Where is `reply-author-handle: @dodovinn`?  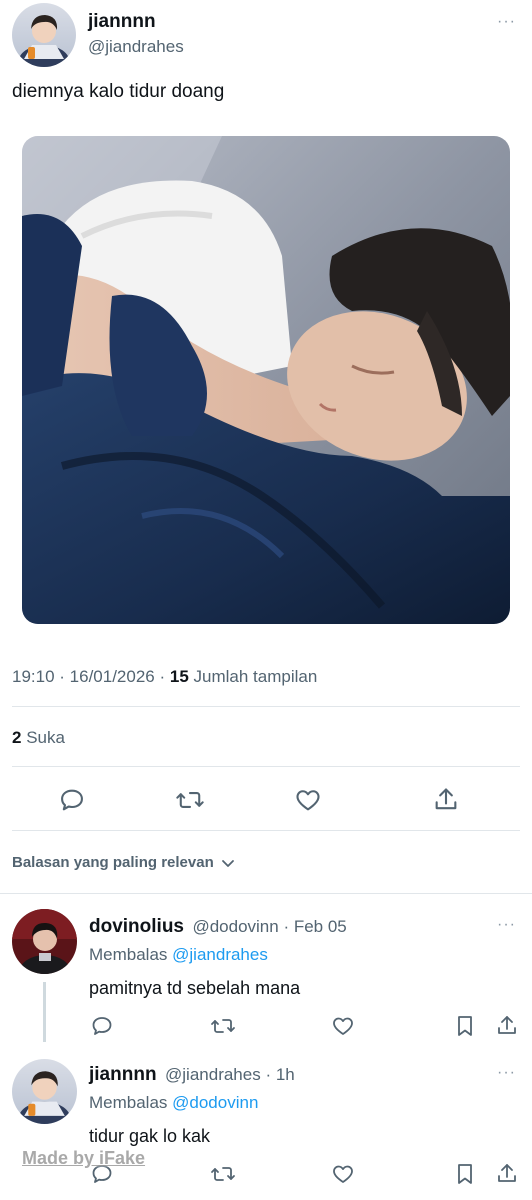 reply-author-handle: @dodovinn is located at coordinates (235, 926).